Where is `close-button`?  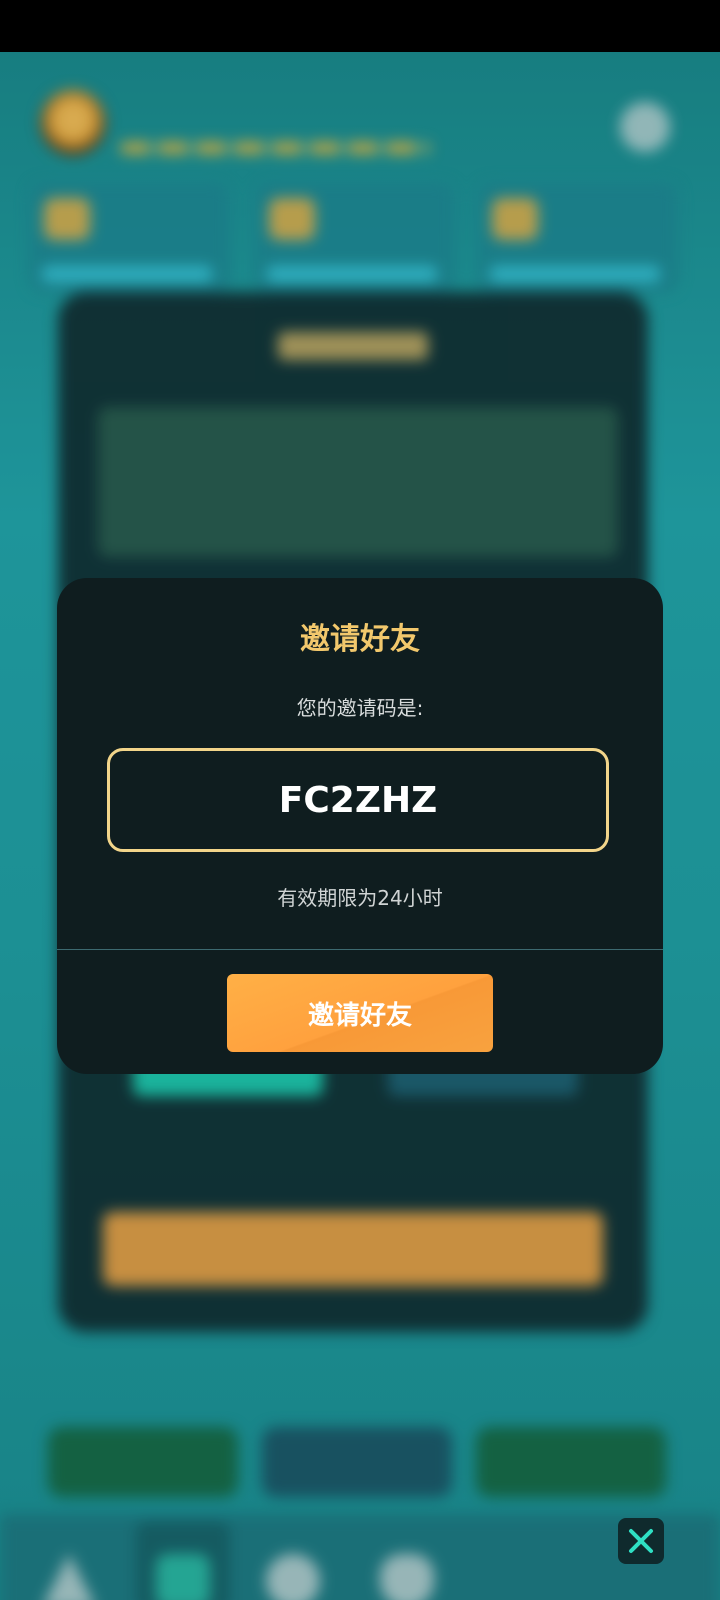 close-button is located at coordinates (641, 1541).